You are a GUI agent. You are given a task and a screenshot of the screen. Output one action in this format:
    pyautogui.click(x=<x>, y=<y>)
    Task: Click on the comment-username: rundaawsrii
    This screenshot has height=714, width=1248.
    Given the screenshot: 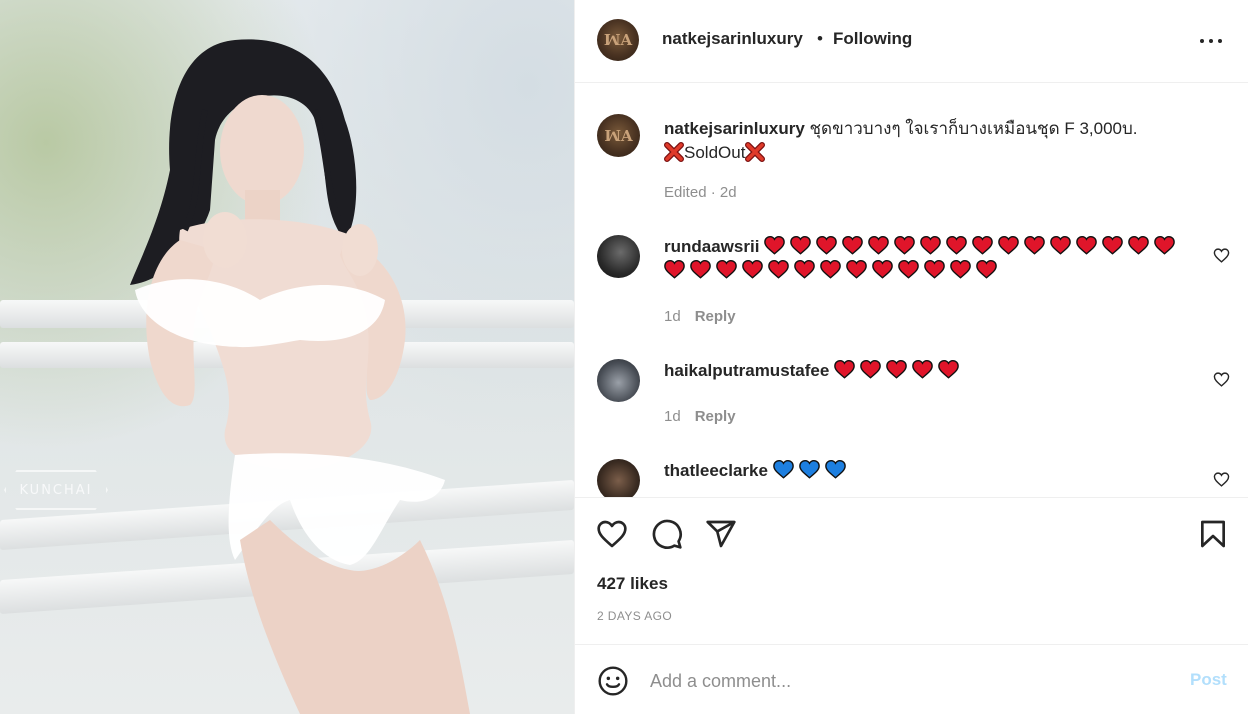 What is the action you would take?
    pyautogui.click(x=711, y=246)
    